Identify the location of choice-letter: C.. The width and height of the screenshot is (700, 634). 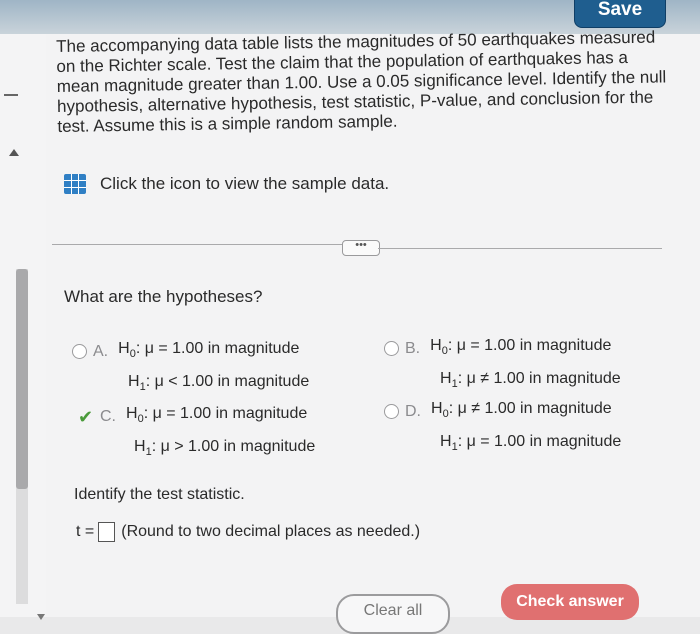
(108, 417).